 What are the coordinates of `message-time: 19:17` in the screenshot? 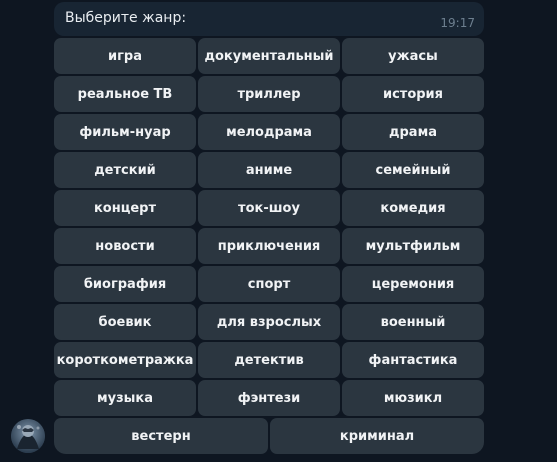 It's located at (457, 23).